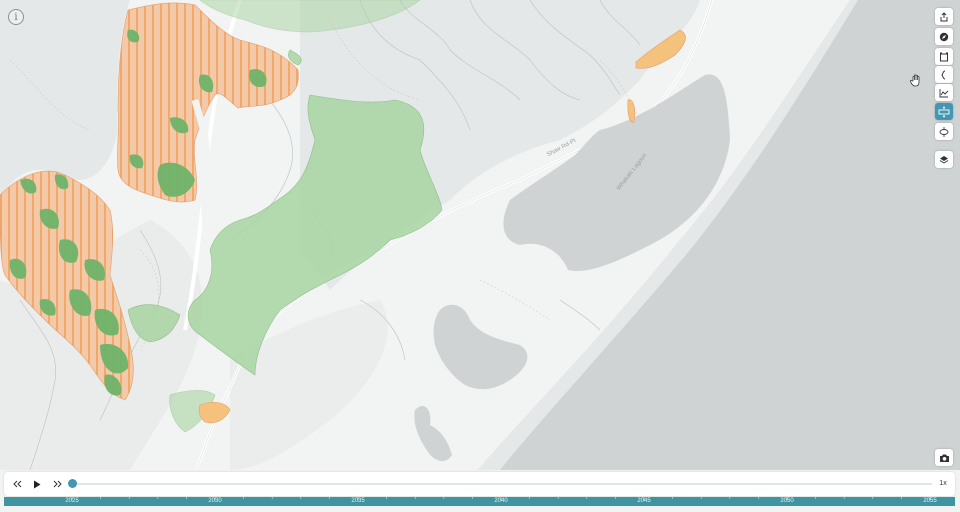 This screenshot has width=960, height=512. I want to click on line-chart-icon, so click(944, 92).